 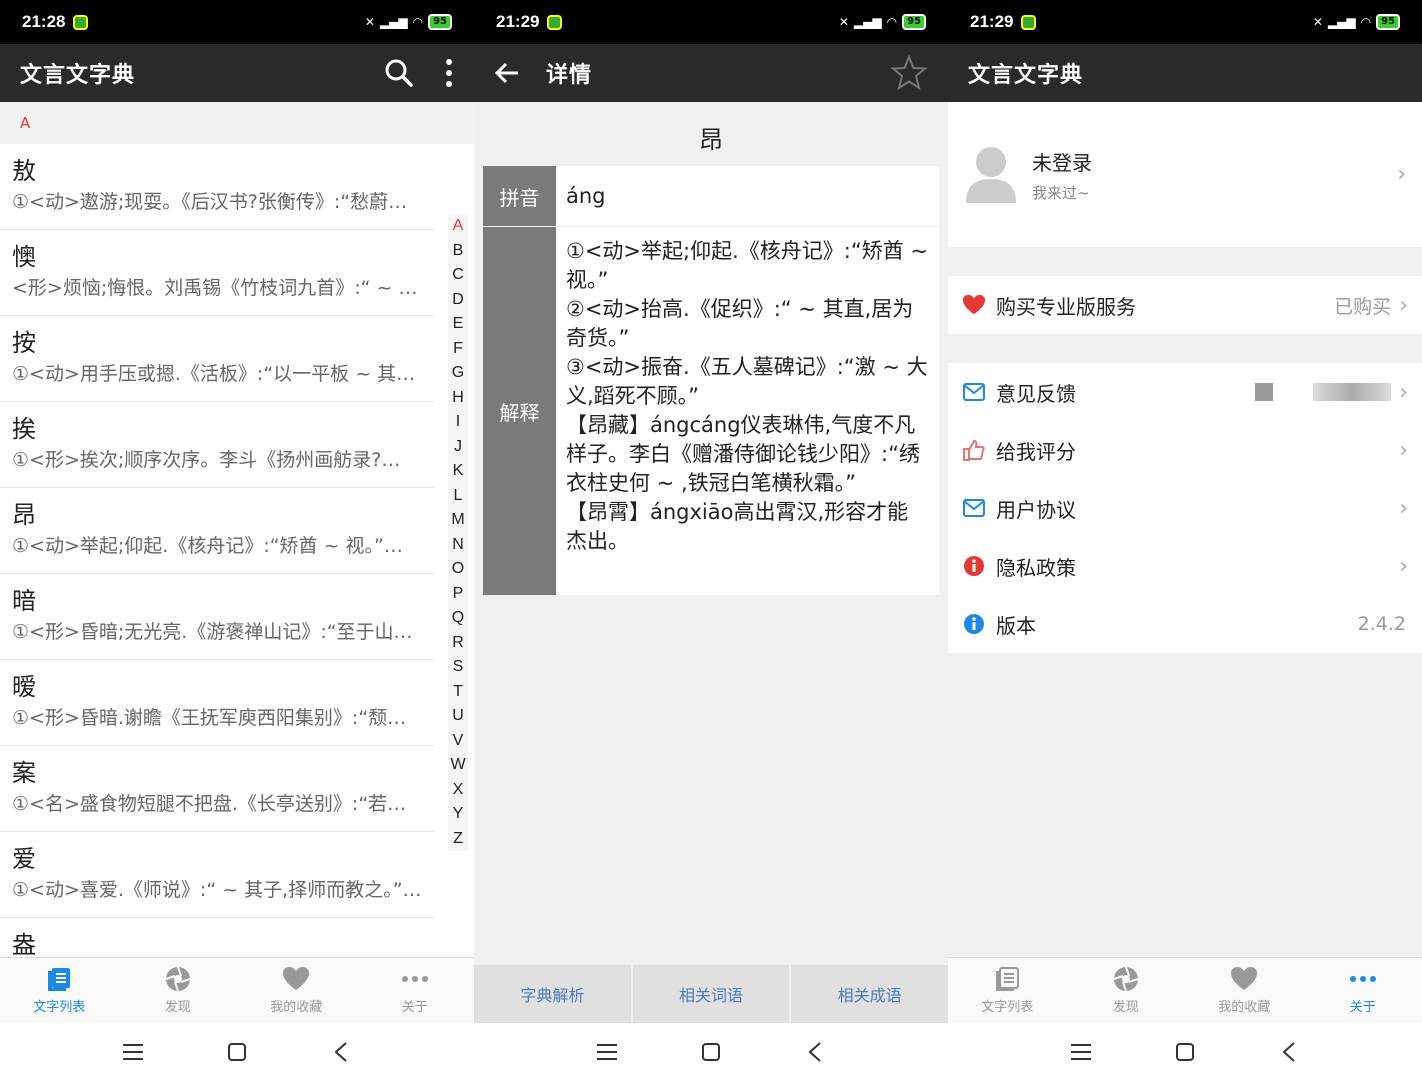 I want to click on index-letter: G, so click(x=458, y=373).